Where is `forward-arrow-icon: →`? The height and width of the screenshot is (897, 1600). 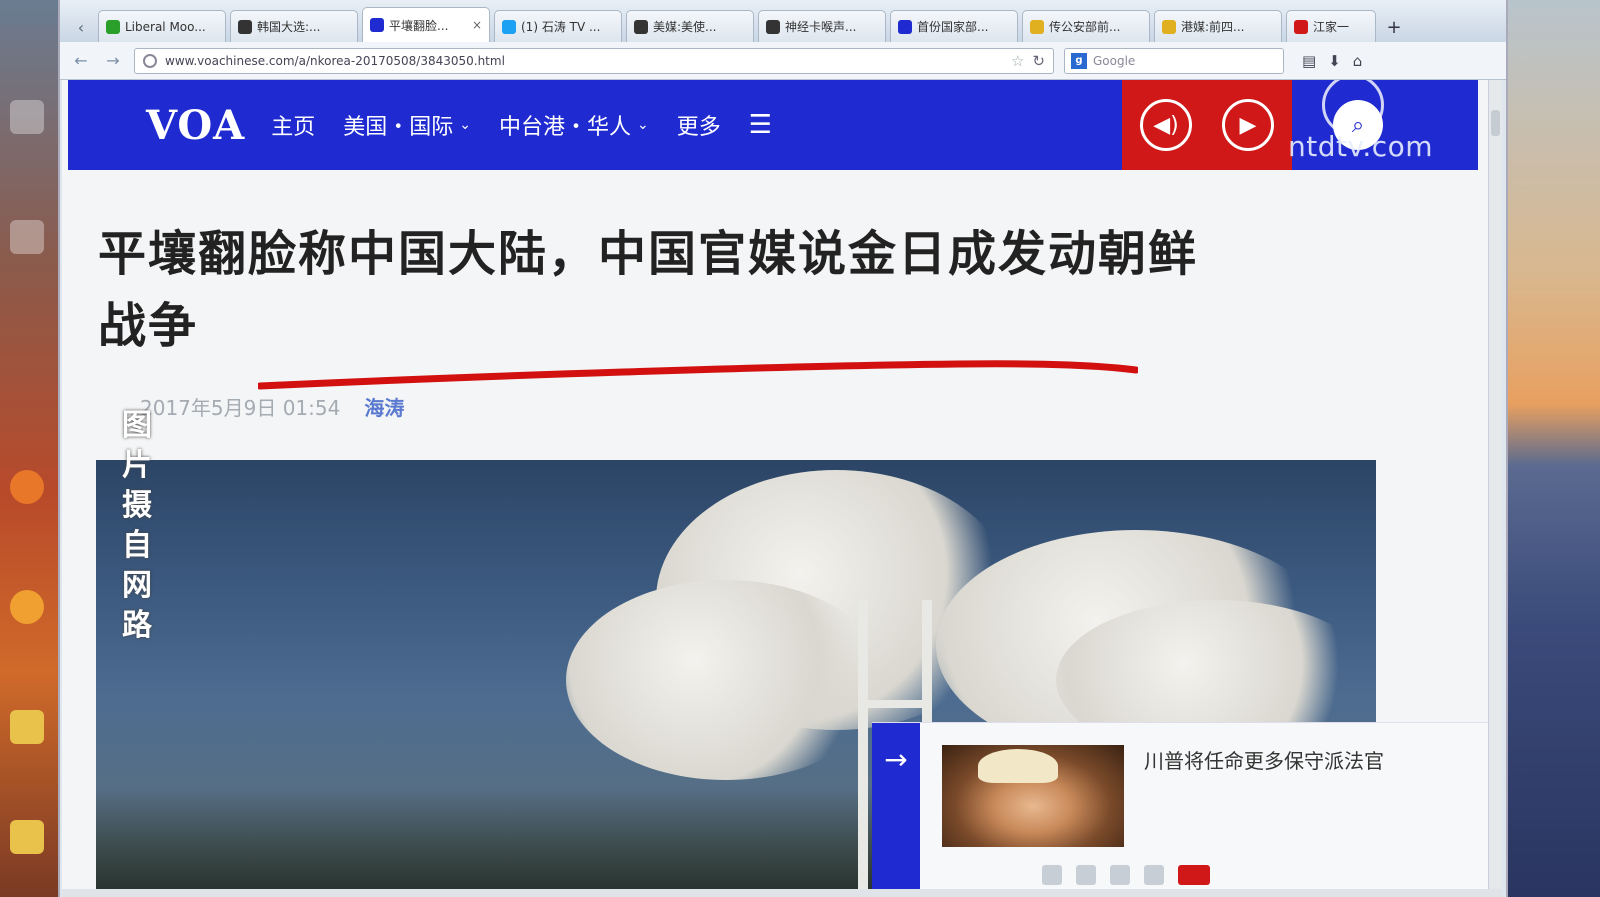
forward-arrow-icon: → is located at coordinates (113, 60).